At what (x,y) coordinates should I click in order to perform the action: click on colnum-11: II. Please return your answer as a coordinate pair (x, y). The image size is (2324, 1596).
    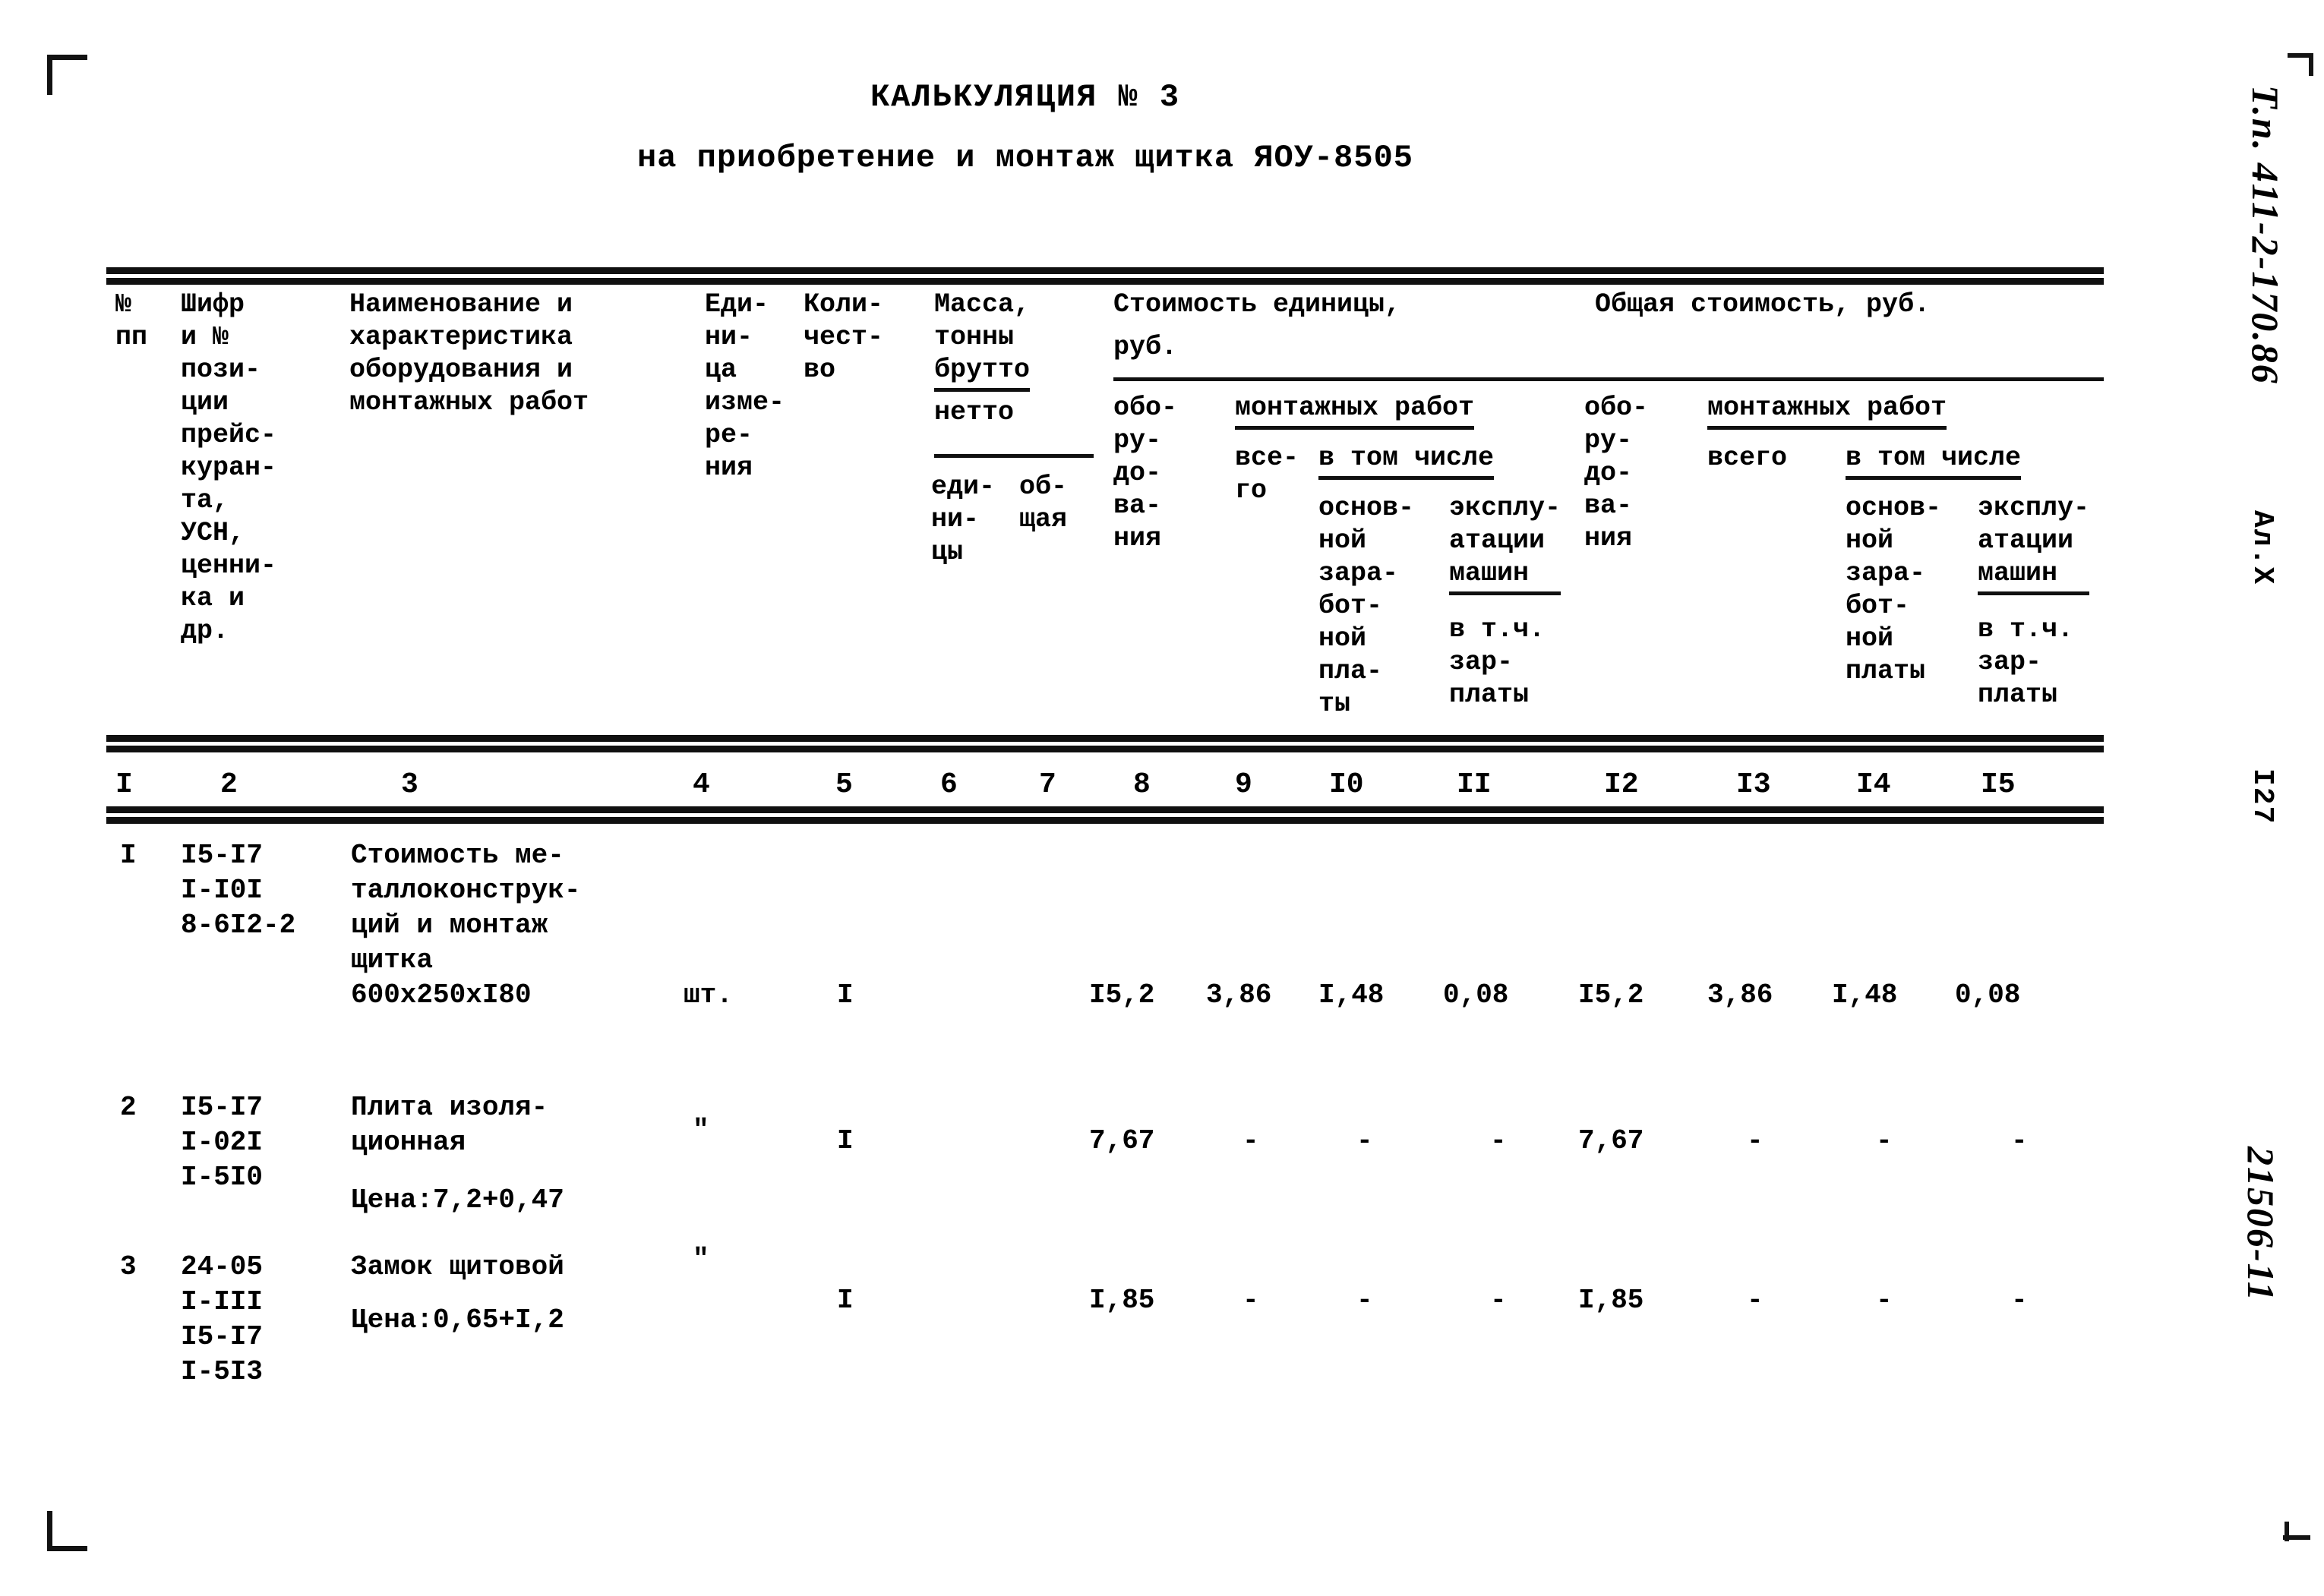
    Looking at the image, I should click on (1474, 784).